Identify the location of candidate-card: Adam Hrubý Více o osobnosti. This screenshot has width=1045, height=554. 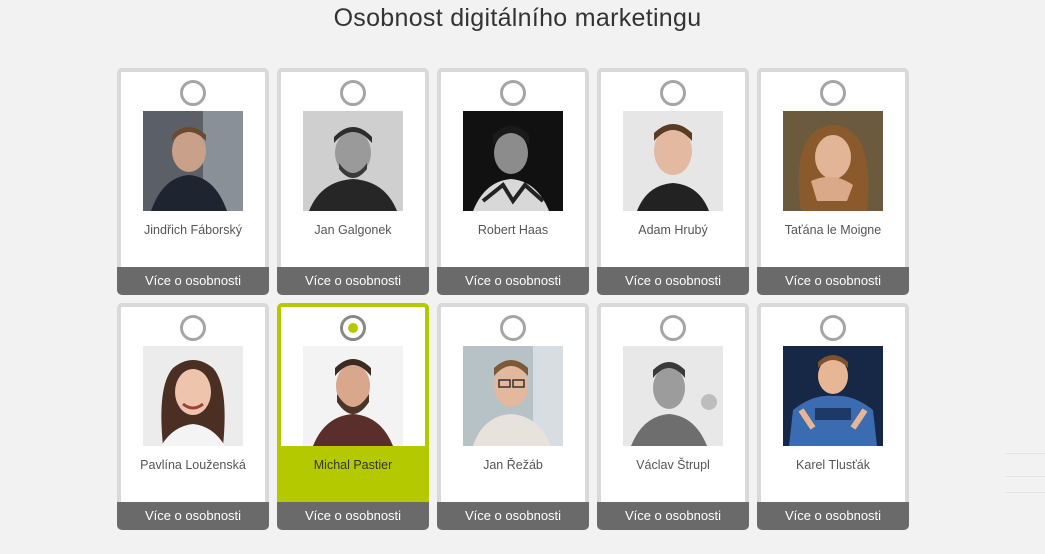
(673, 181).